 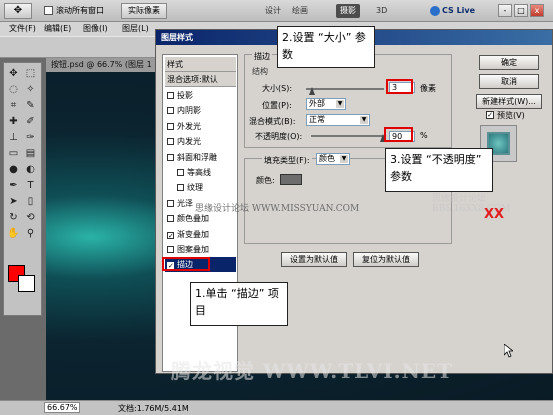 What do you see at coordinates (13, 122) in the screenshot?
I see `healing-brush-icon: ✚` at bounding box center [13, 122].